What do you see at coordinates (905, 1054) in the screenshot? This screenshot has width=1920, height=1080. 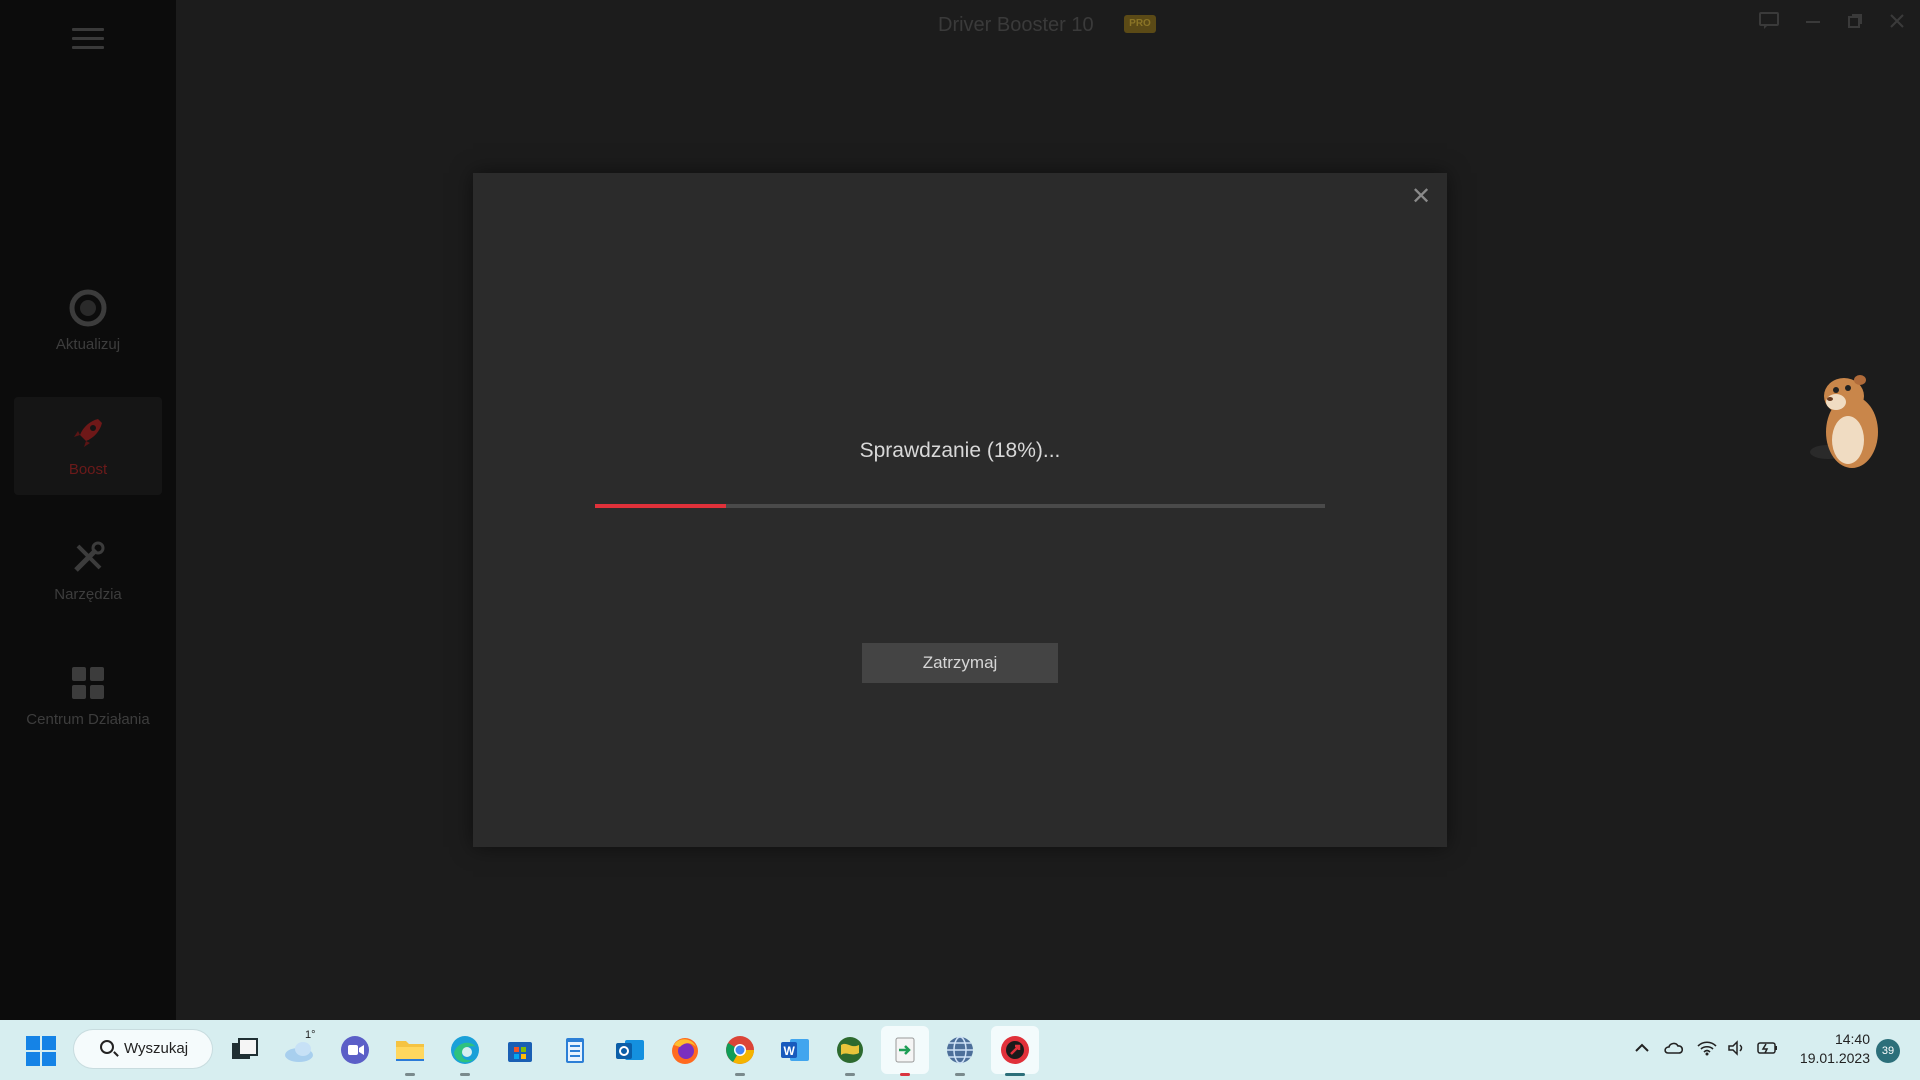 I see `export-app-icon` at bounding box center [905, 1054].